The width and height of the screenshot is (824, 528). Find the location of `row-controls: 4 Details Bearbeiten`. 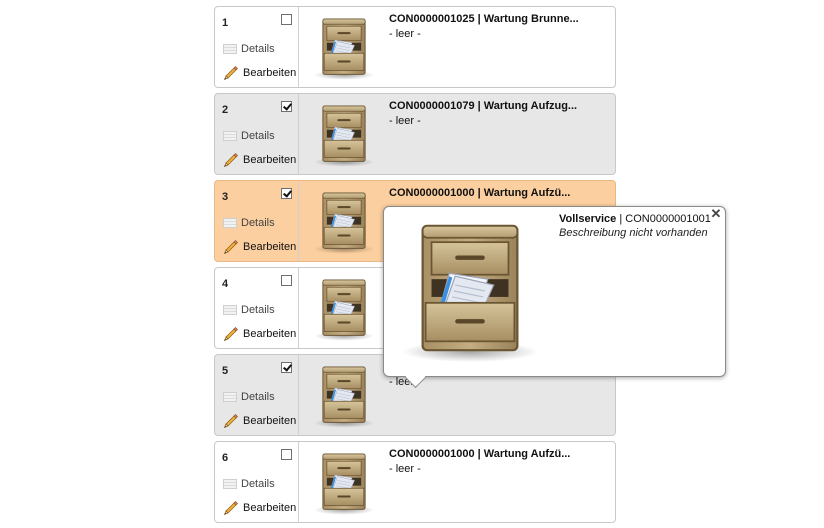

row-controls: 4 Details Bearbeiten is located at coordinates (257, 308).